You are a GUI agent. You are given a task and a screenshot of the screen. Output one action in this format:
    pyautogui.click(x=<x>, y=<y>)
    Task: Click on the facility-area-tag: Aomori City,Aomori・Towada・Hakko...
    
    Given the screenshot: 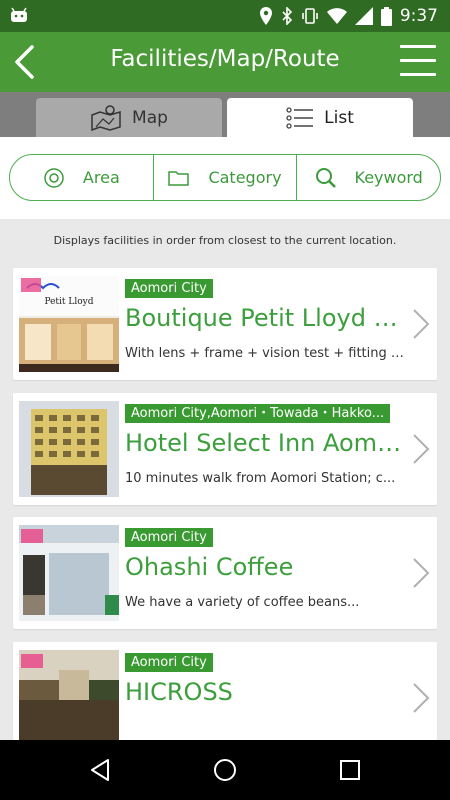 What is the action you would take?
    pyautogui.click(x=258, y=413)
    